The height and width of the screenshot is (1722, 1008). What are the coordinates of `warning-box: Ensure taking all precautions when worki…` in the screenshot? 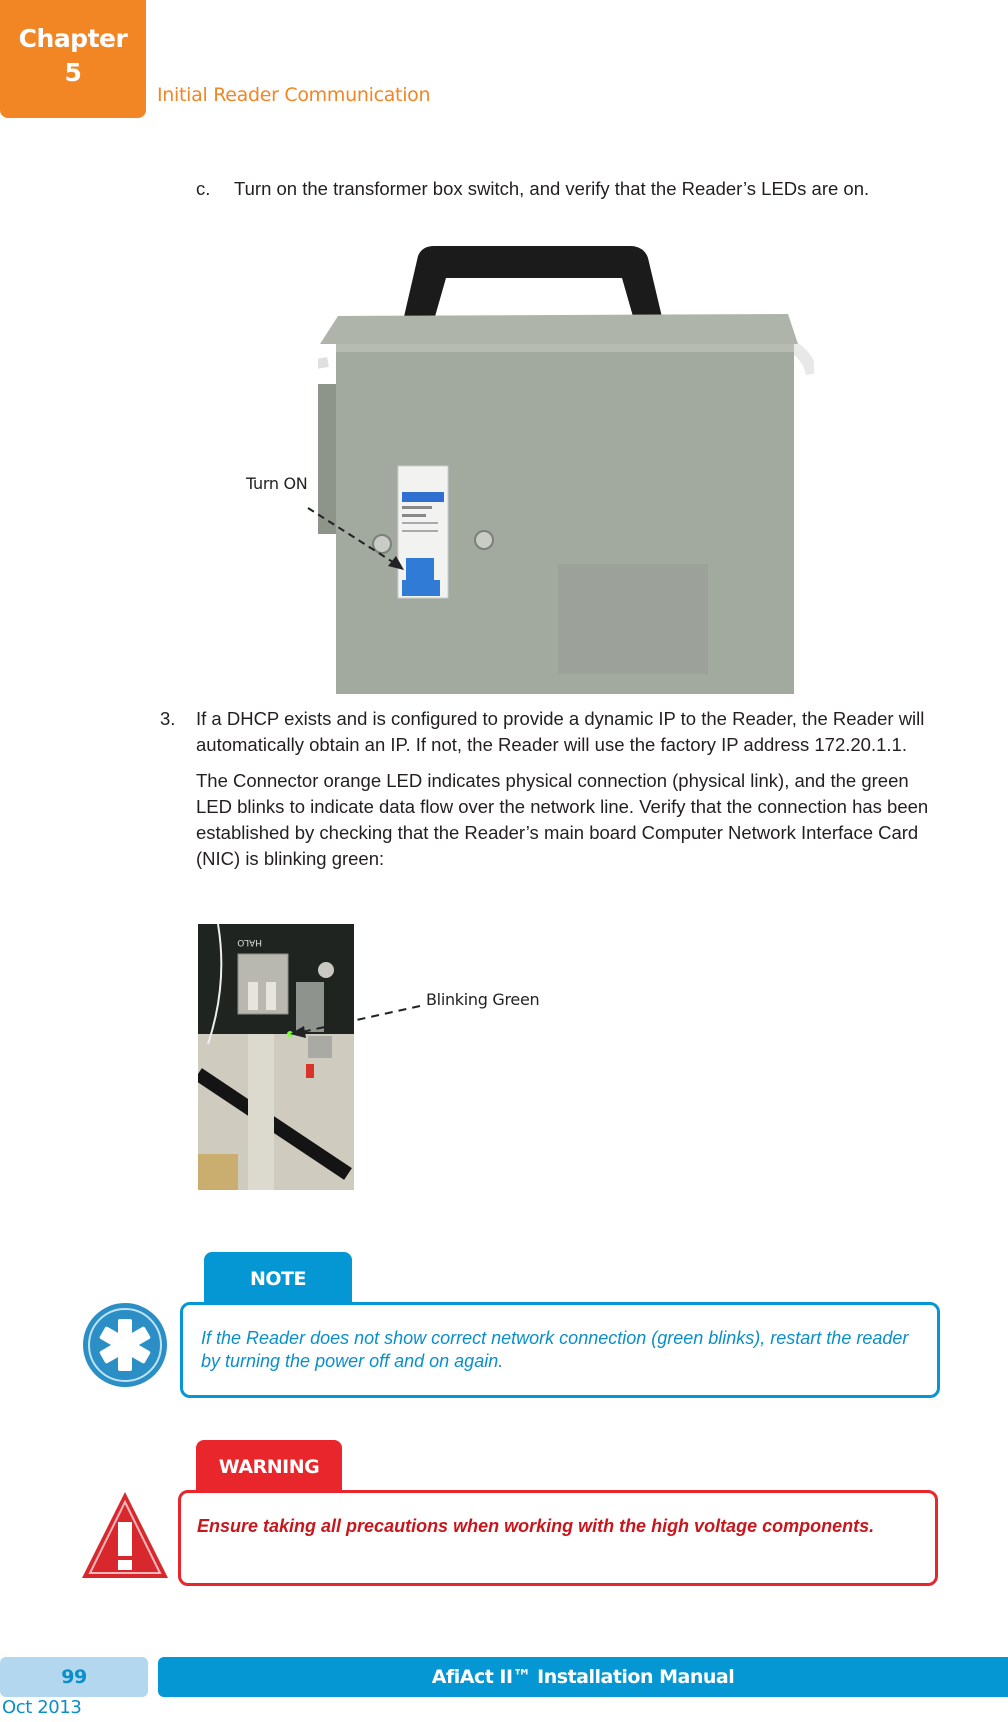 It's located at (558, 1538).